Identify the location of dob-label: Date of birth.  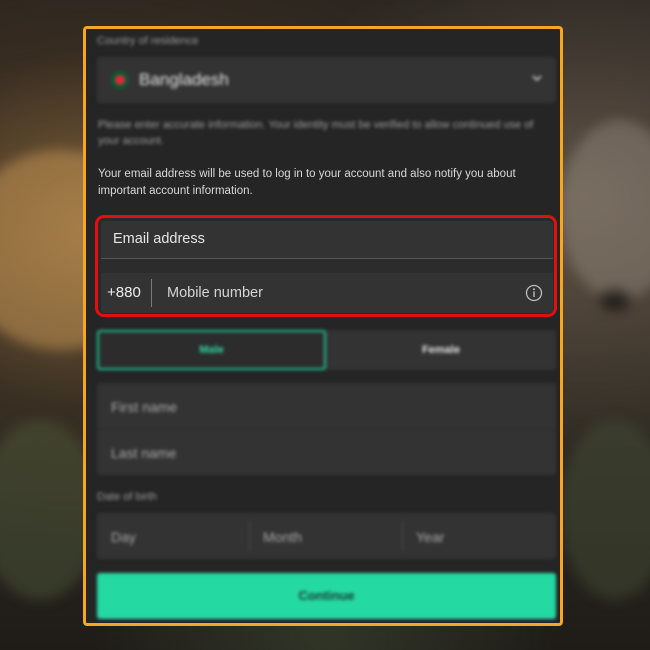
(127, 497).